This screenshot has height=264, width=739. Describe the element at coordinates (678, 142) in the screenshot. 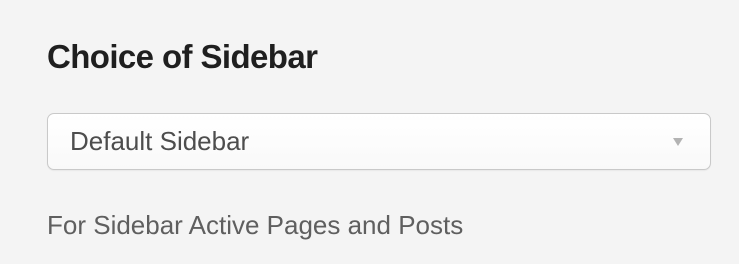

I see `chevron-down-icon` at that location.